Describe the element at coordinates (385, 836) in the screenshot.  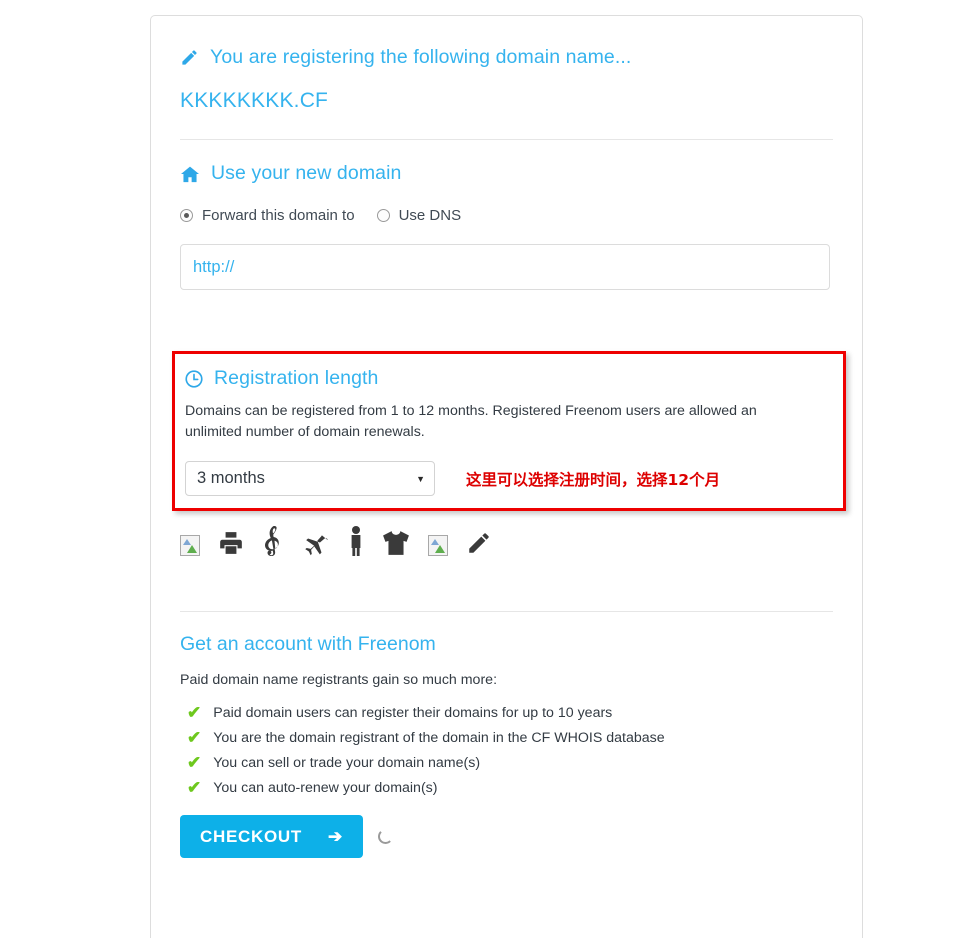
I see `loading-spinner-icon` at that location.